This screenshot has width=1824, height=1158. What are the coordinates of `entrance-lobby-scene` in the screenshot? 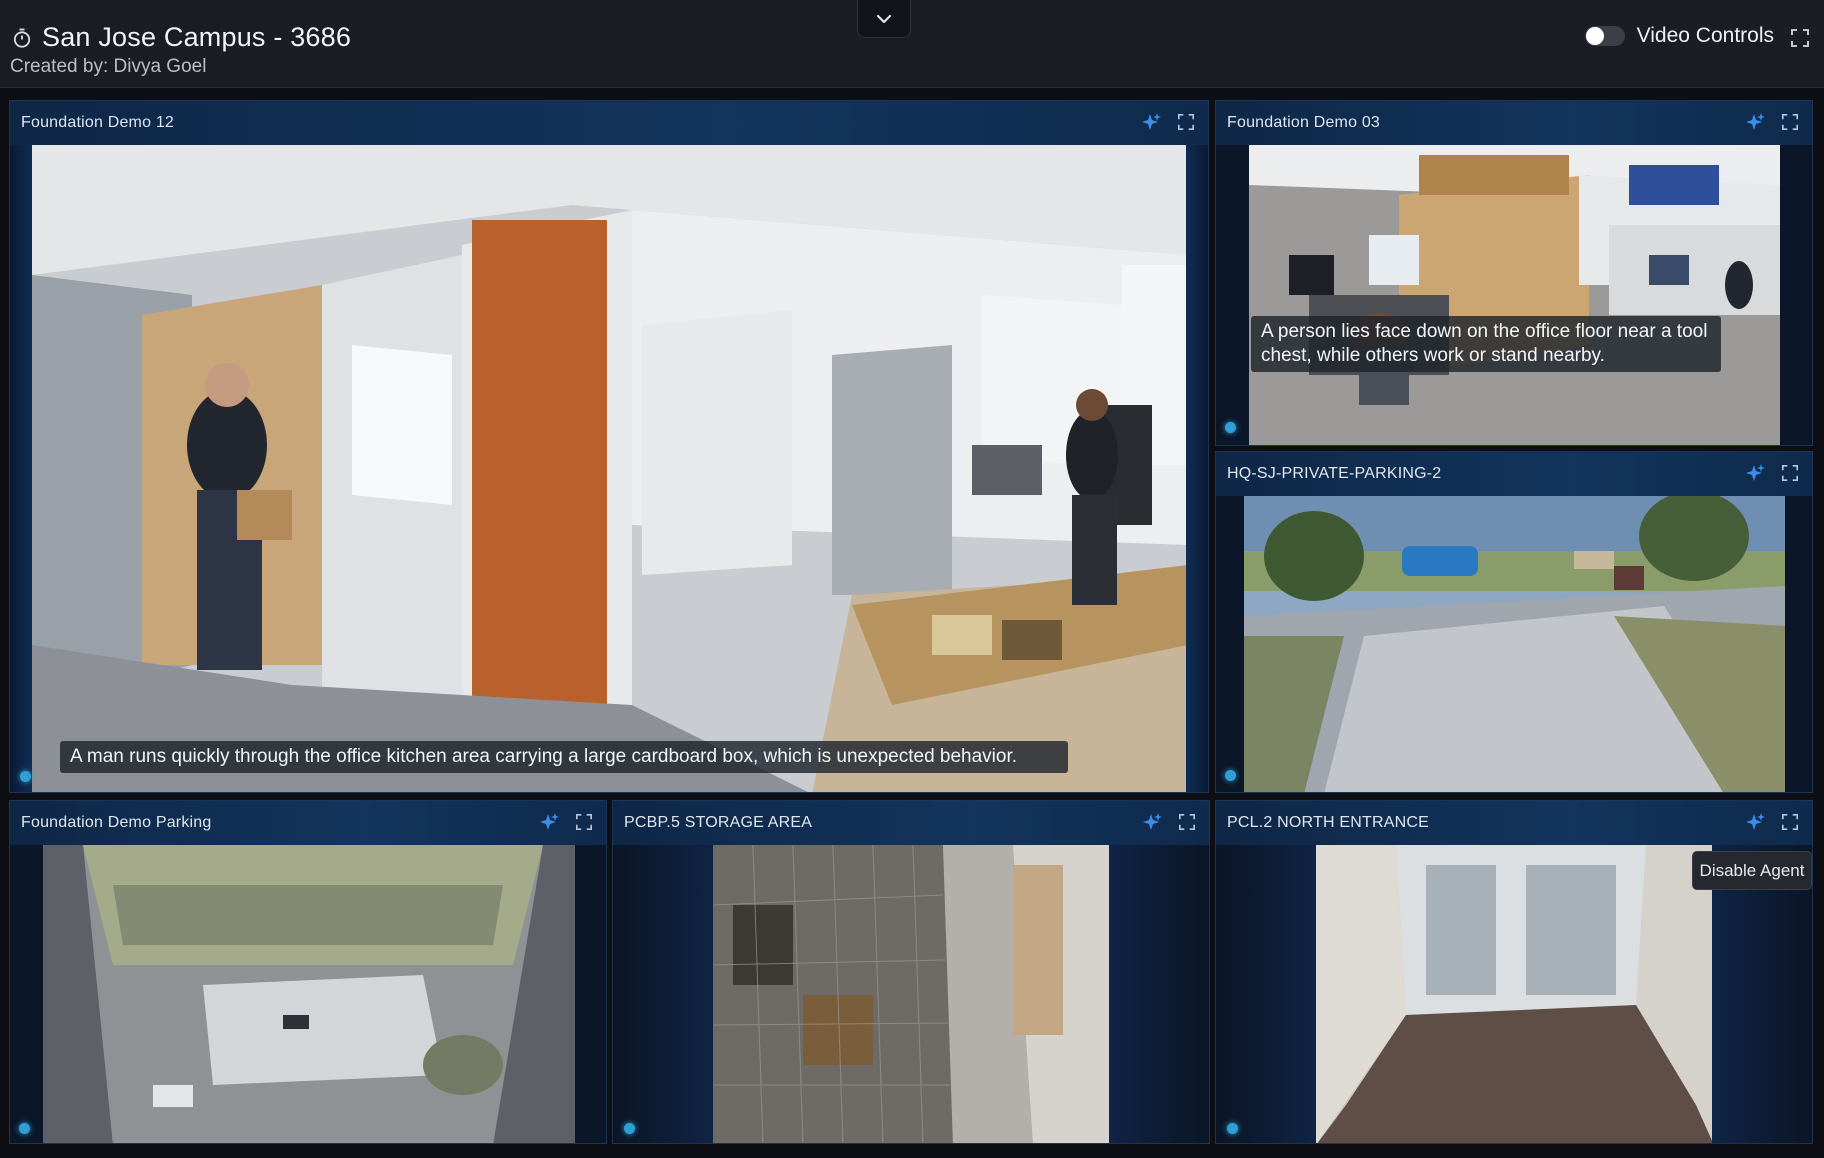 It's located at (1515, 994).